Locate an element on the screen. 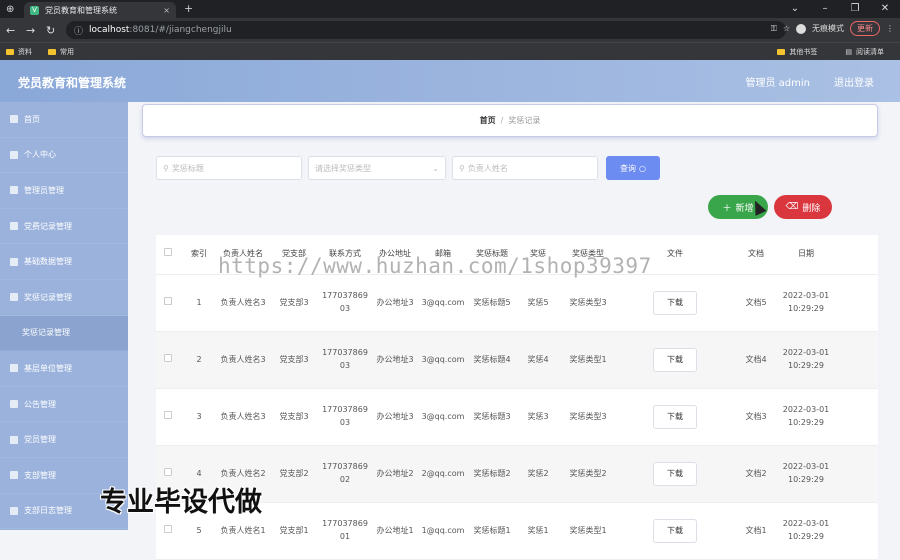  select-all-cell is located at coordinates (168, 254).